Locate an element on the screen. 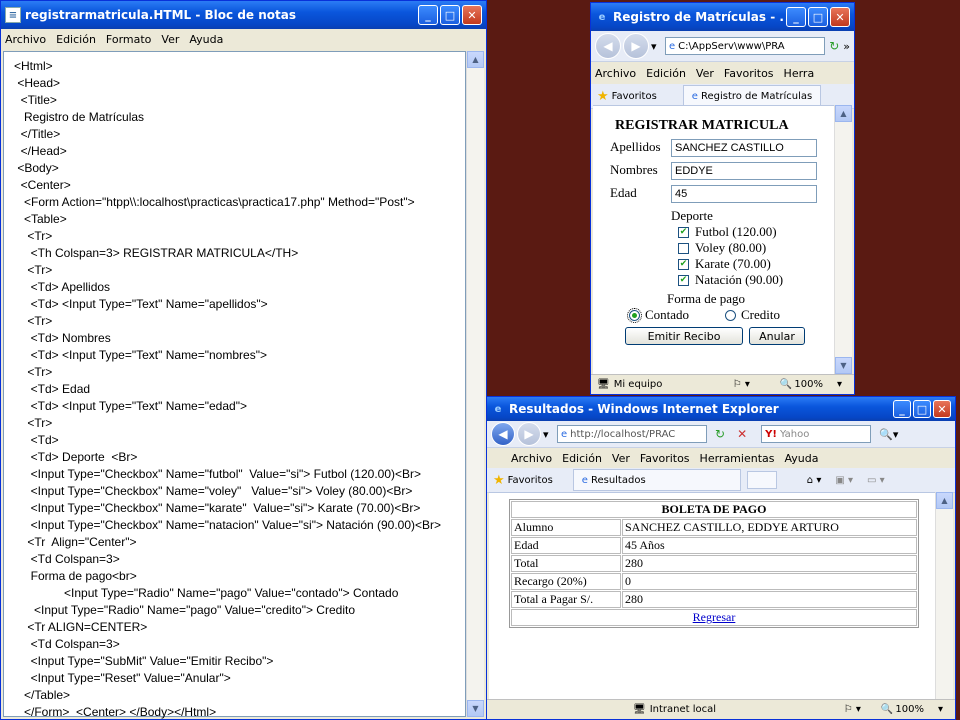 This screenshot has width=960, height=720. nombres-input: EDDYE is located at coordinates (744, 171).